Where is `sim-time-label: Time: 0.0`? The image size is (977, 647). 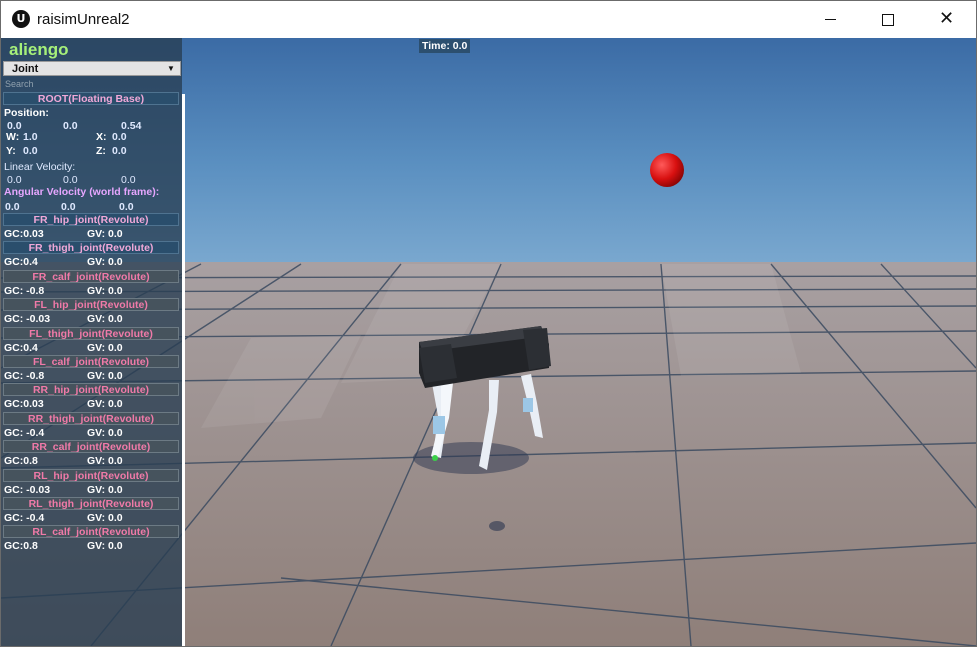
sim-time-label: Time: 0.0 is located at coordinates (445, 46).